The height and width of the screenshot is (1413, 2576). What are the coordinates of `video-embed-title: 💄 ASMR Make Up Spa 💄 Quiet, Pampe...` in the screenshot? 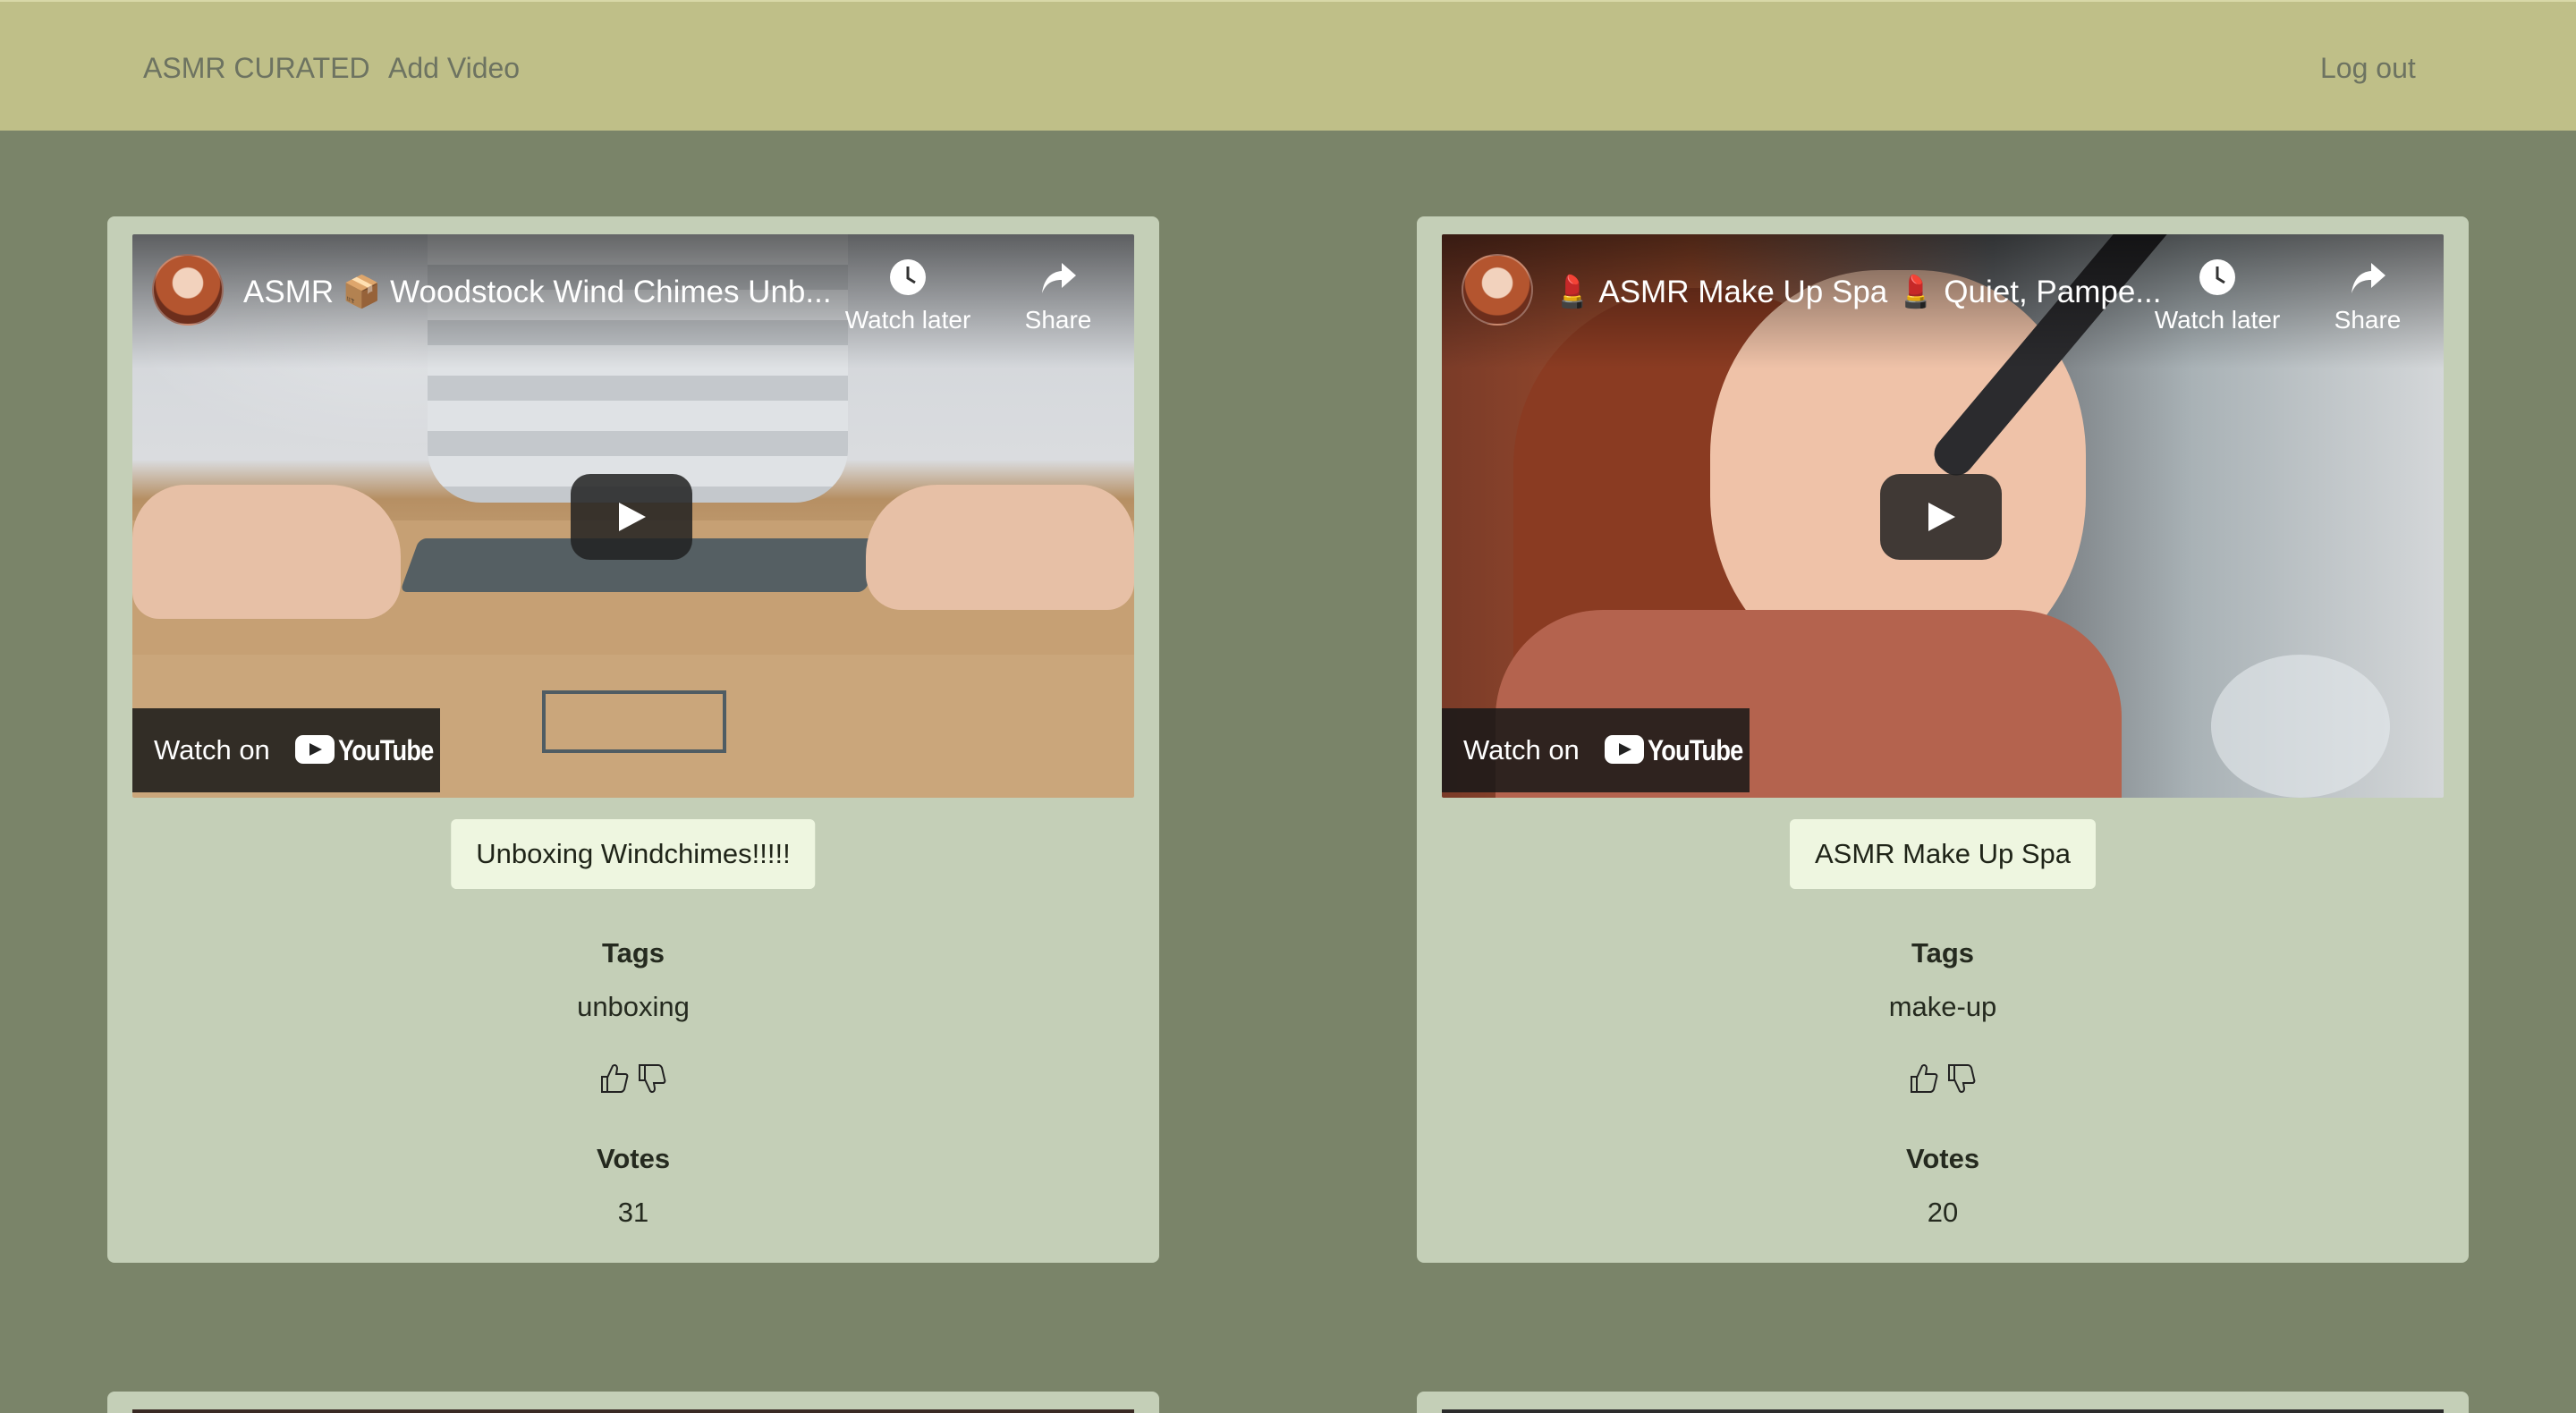 It's located at (1857, 292).